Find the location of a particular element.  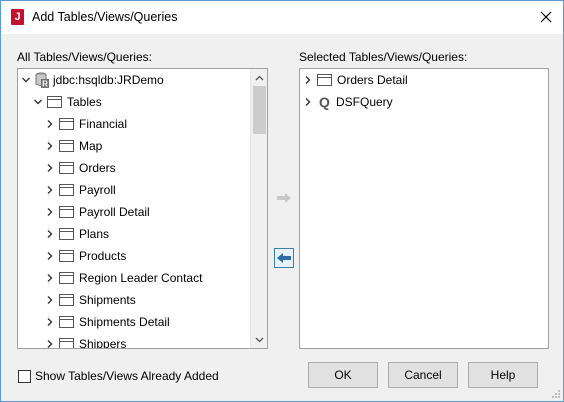

table-folder-icon is located at coordinates (54, 102).